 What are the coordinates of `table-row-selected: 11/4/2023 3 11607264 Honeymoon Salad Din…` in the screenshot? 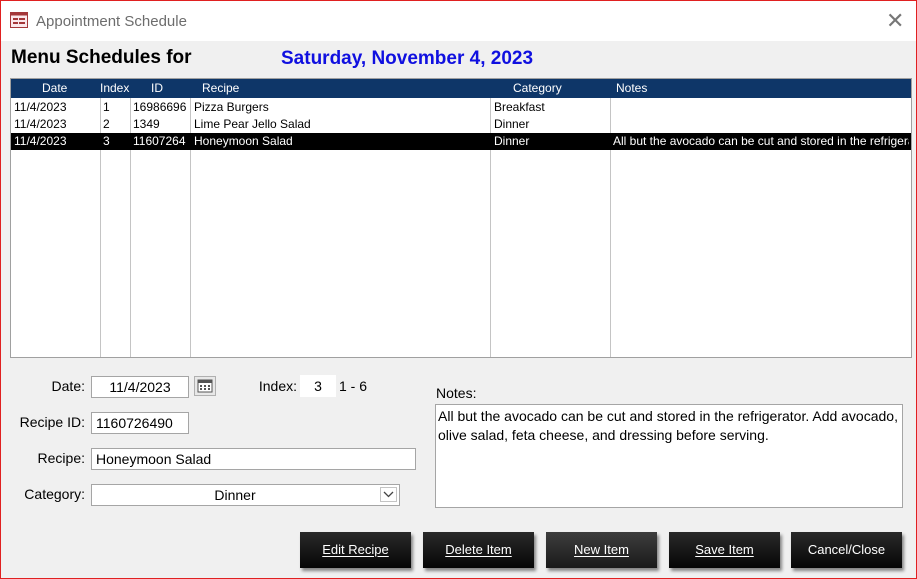 It's located at (461, 141).